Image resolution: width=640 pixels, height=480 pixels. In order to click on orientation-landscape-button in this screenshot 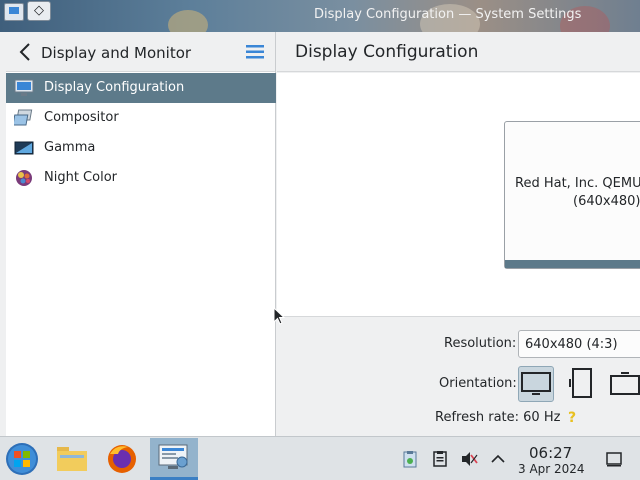, I will do `click(536, 384)`.